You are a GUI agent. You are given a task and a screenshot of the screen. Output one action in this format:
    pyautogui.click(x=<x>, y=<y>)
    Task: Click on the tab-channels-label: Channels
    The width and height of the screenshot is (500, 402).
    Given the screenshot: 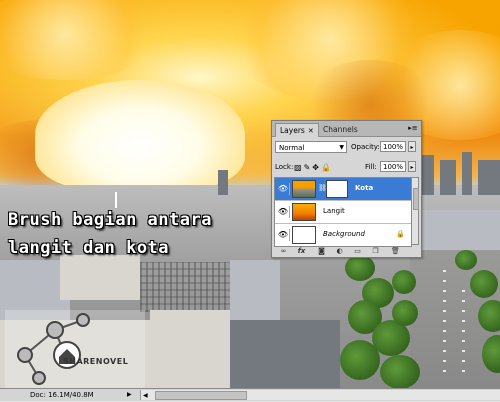 What is the action you would take?
    pyautogui.click(x=340, y=129)
    